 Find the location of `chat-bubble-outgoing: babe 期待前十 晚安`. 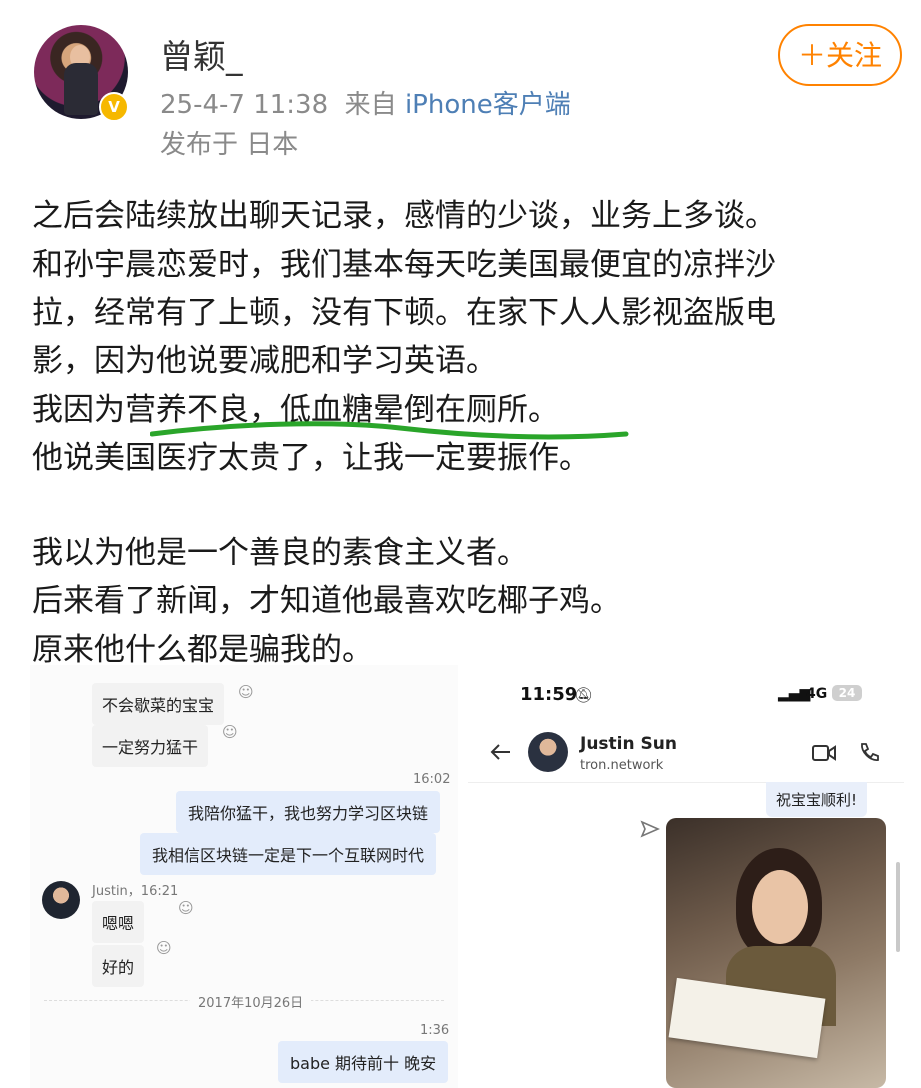

chat-bubble-outgoing: babe 期待前十 晚安 is located at coordinates (363, 1062).